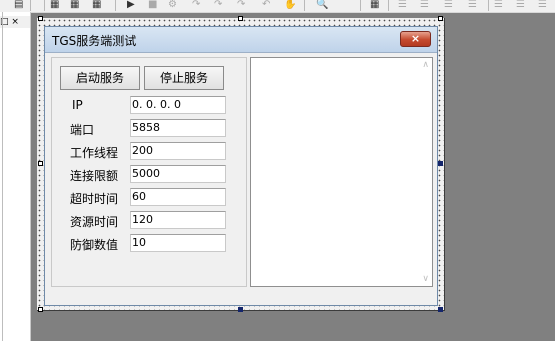  What do you see at coordinates (54, 5) in the screenshot?
I see `toolbar-icon-b: ▦` at bounding box center [54, 5].